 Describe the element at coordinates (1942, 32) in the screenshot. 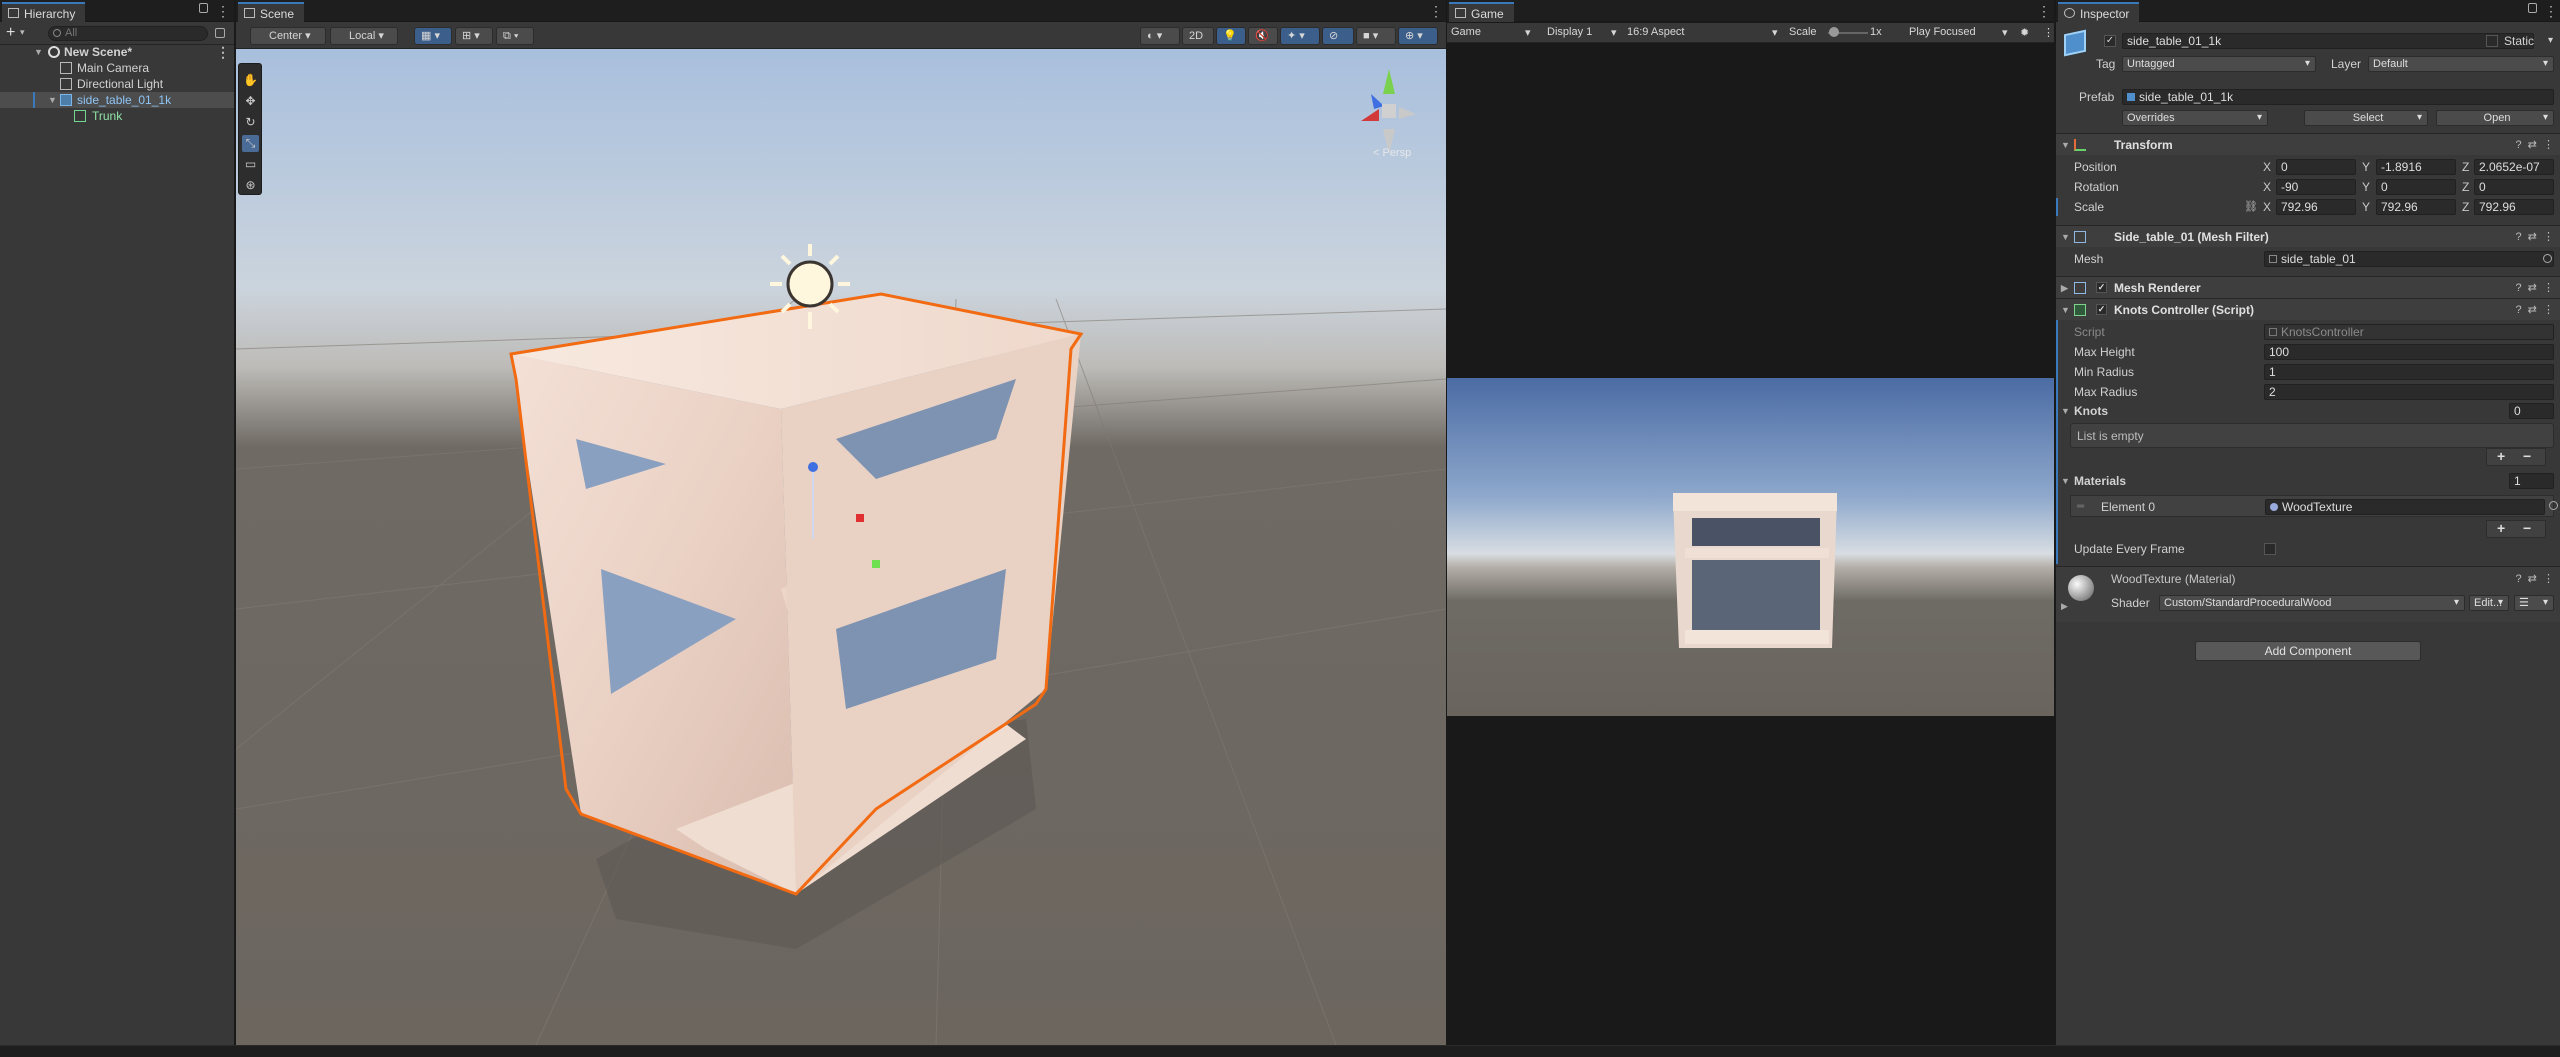

I see `play-focused-dropdown: Play Focused` at that location.